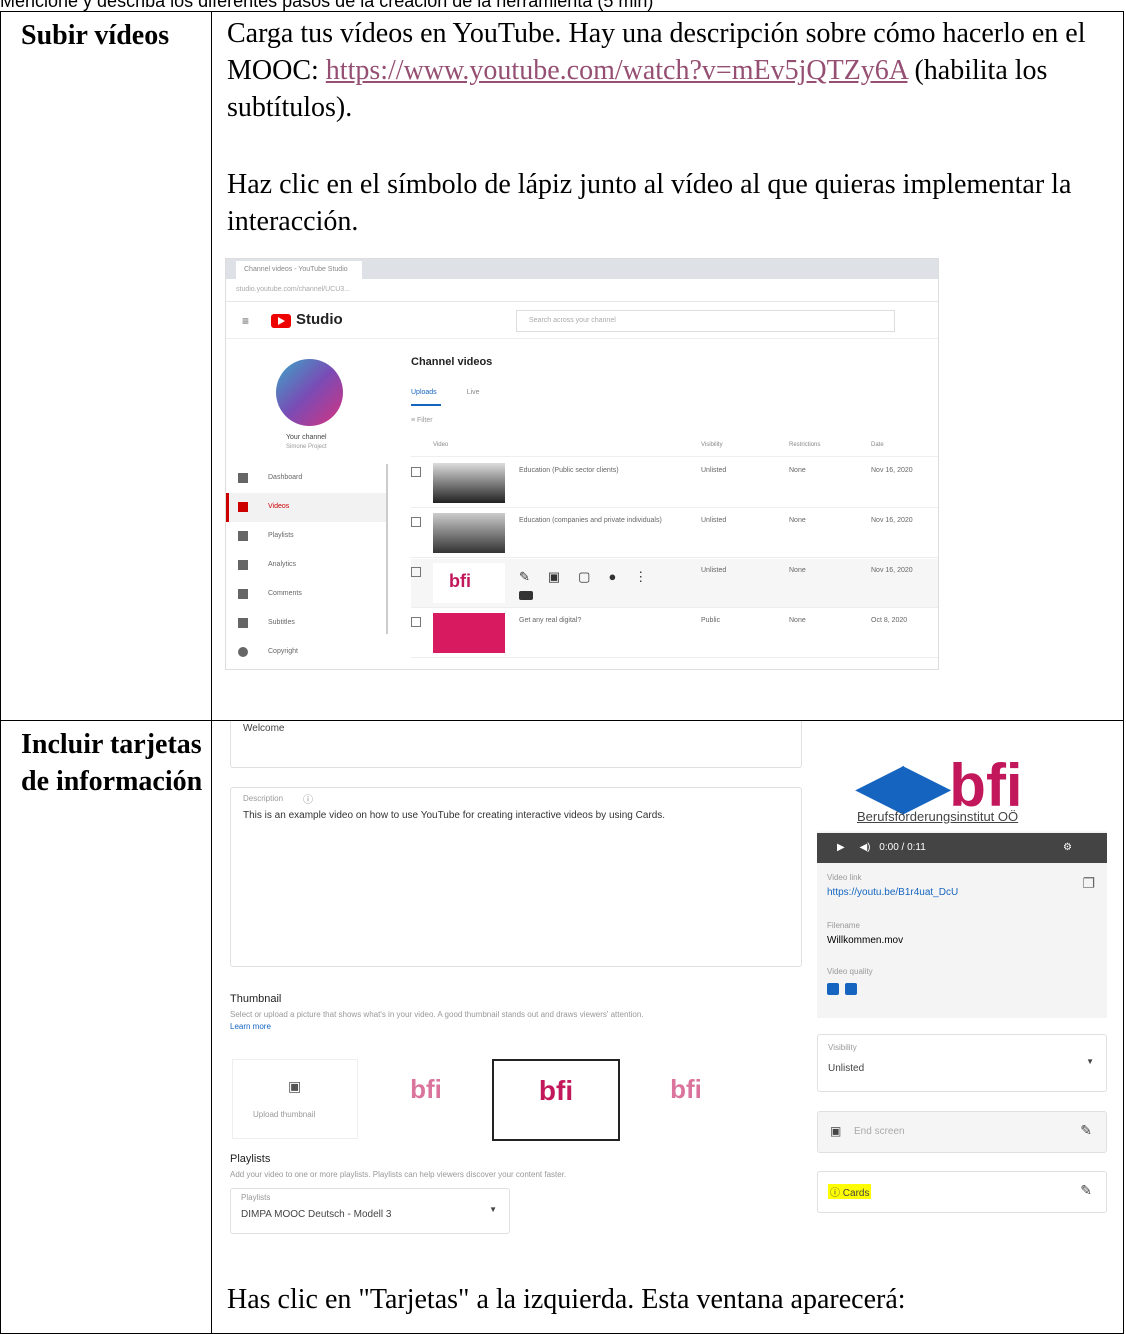  What do you see at coordinates (306, 507) in the screenshot?
I see `sidebar-item-videos: Videos` at bounding box center [306, 507].